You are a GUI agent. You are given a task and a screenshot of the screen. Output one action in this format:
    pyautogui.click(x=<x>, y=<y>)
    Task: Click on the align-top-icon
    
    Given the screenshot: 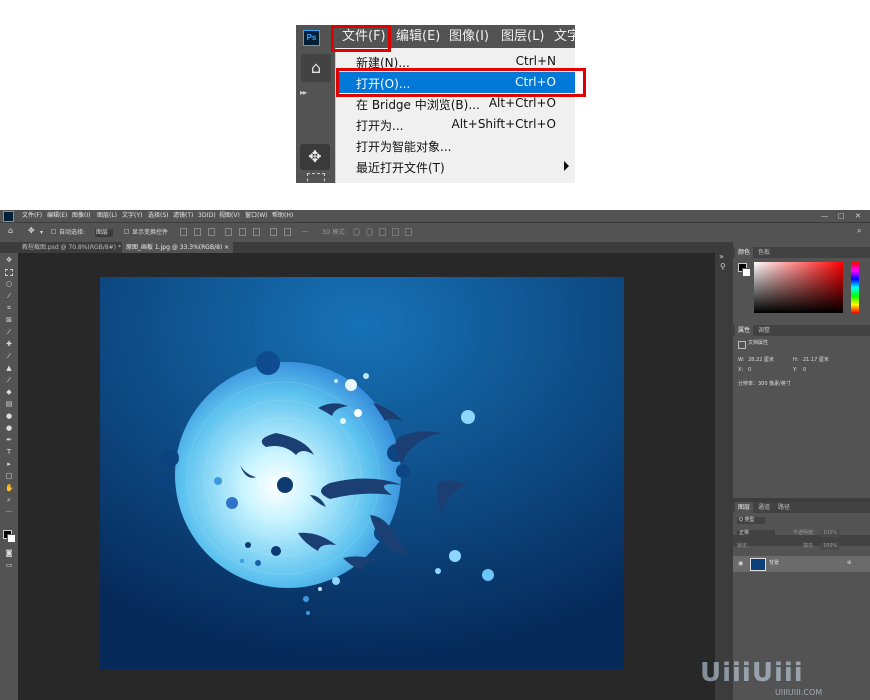 What is the action you would take?
    pyautogui.click(x=183, y=232)
    